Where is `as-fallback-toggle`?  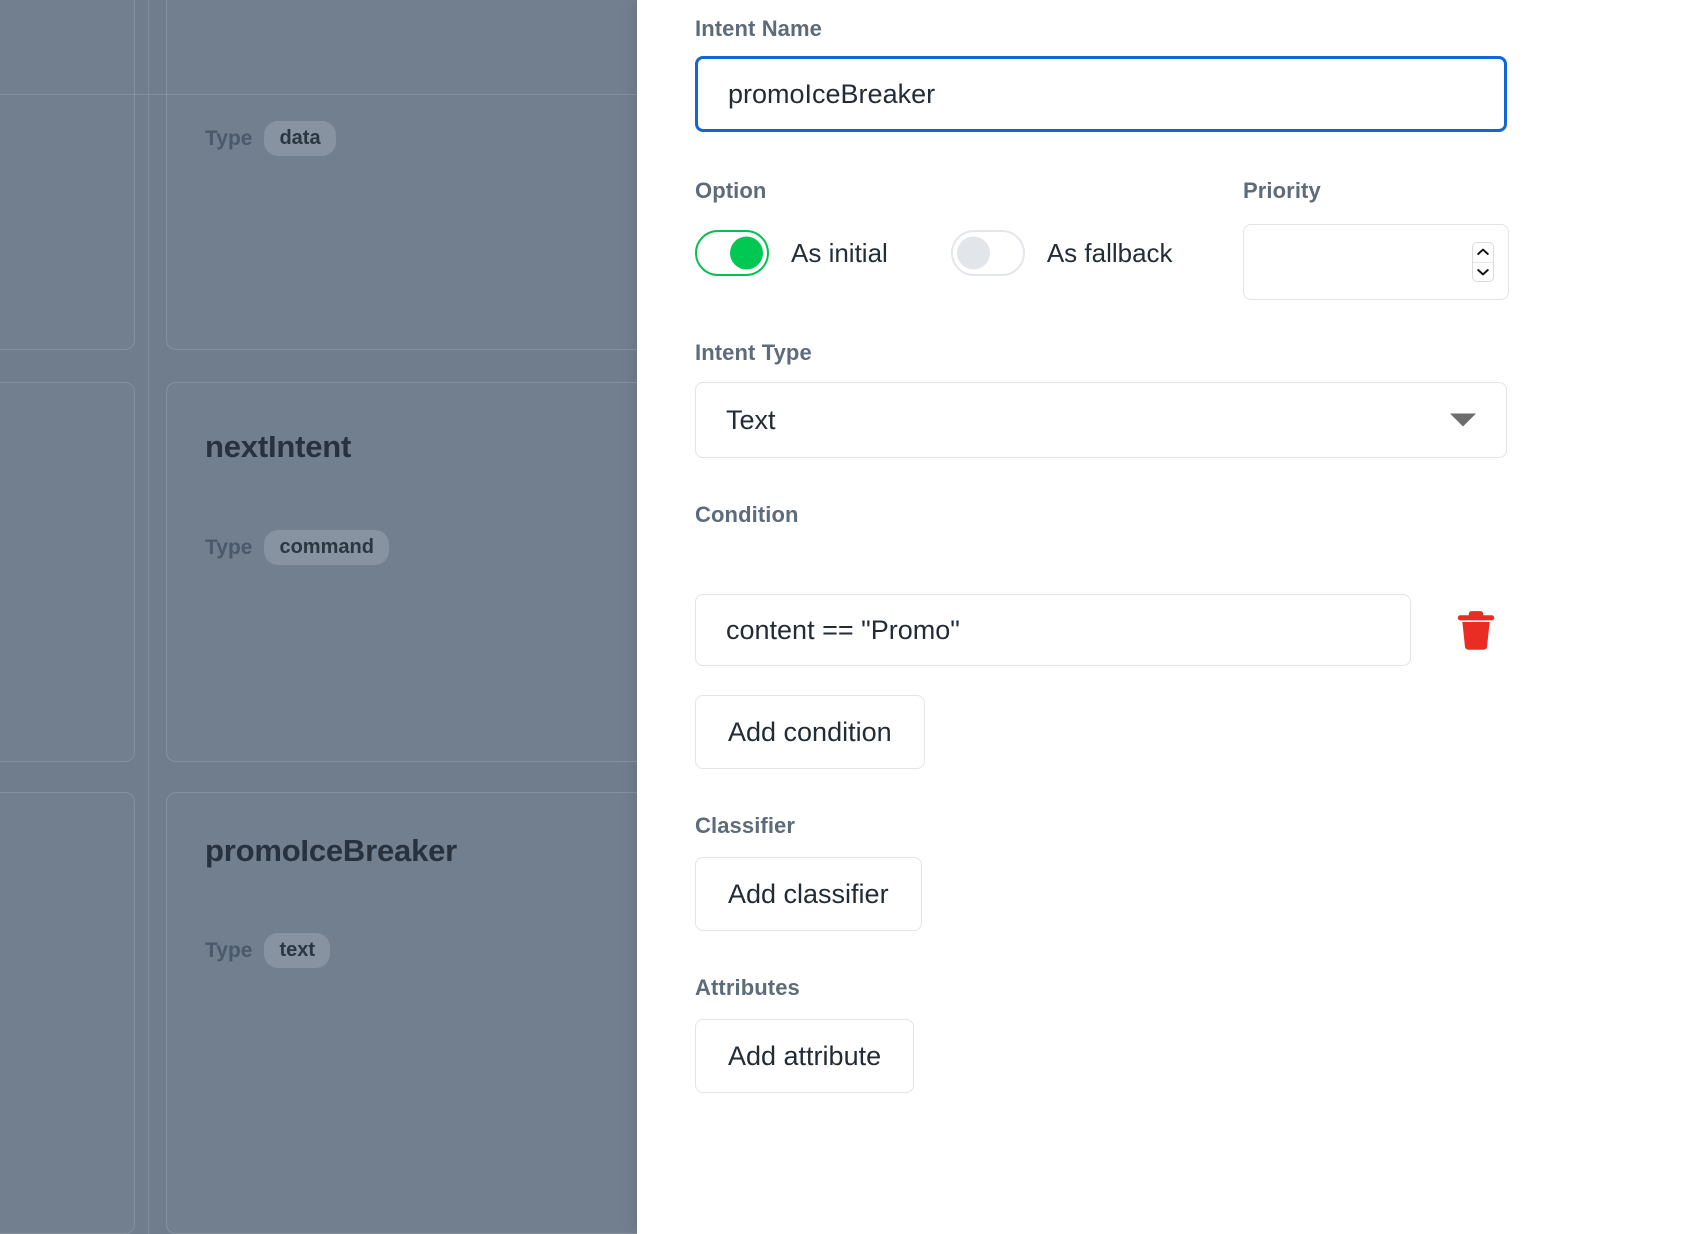
as-fallback-toggle is located at coordinates (987, 253).